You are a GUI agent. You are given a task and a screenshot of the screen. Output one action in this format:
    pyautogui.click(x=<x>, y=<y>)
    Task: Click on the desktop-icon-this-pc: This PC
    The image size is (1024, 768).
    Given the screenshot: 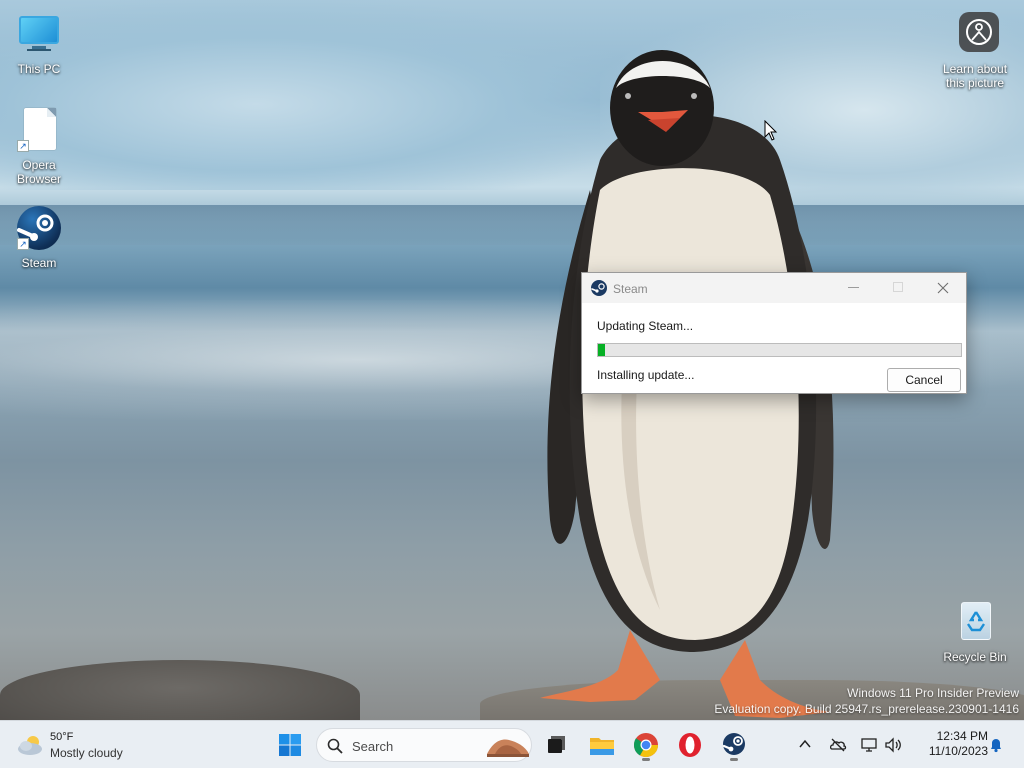 What is the action you would take?
    pyautogui.click(x=39, y=43)
    